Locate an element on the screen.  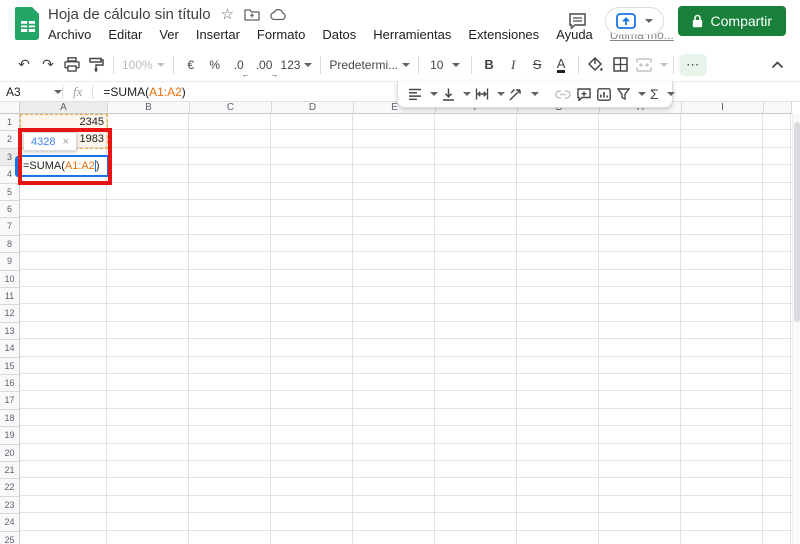
row-header-17: 17 is located at coordinates (10, 401).